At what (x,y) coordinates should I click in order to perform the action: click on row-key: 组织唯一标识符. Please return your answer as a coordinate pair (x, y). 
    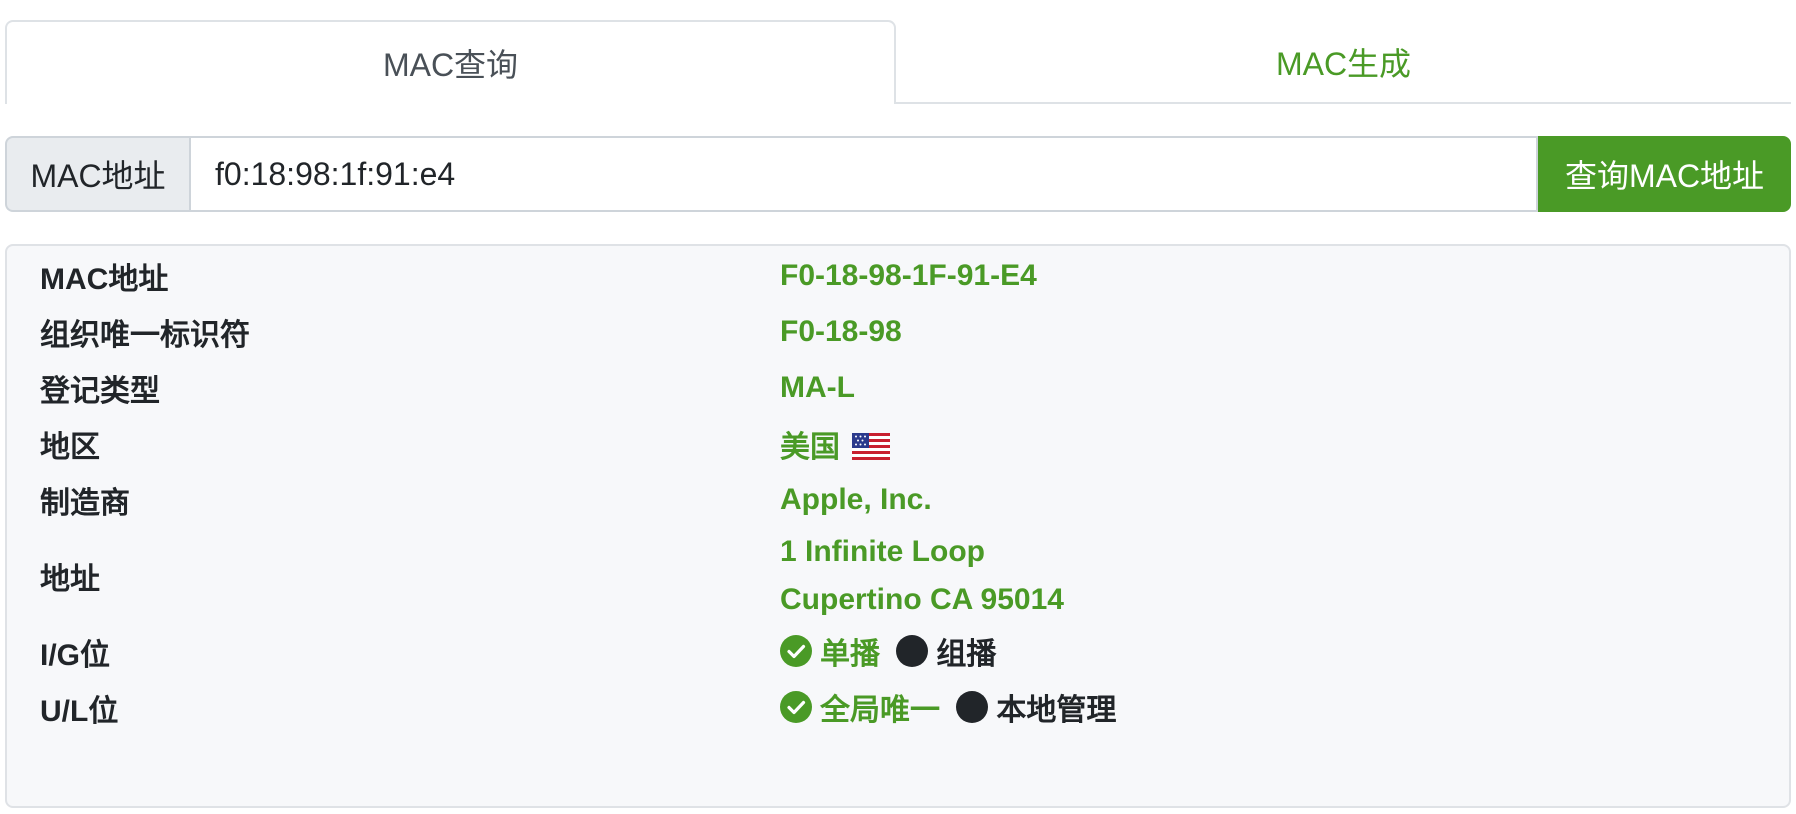
    Looking at the image, I should click on (145, 335).